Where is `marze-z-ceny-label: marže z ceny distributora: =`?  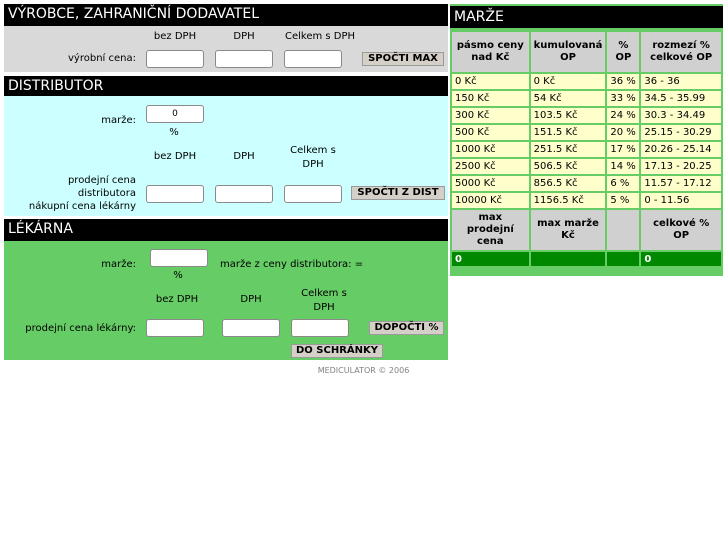 marze-z-ceny-label: marže z ceny distributora: = is located at coordinates (292, 264).